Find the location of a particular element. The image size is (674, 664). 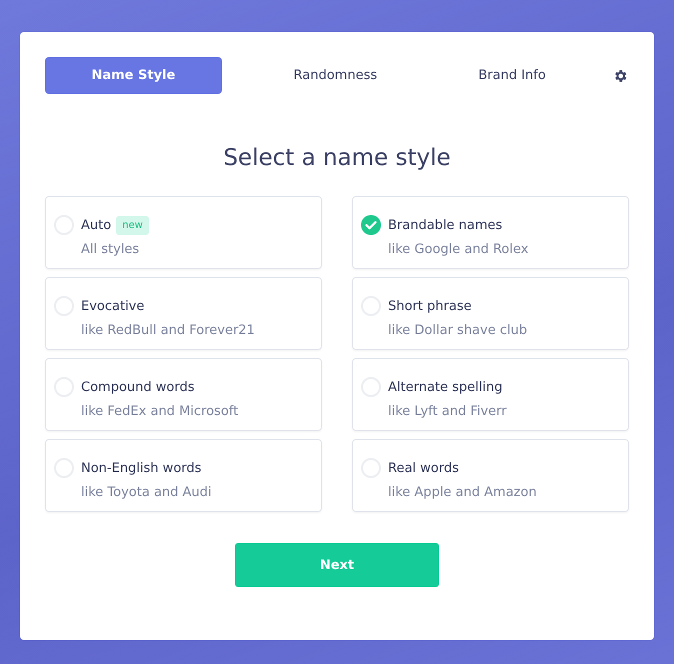

style-option: Auto new All styles is located at coordinates (183, 232).